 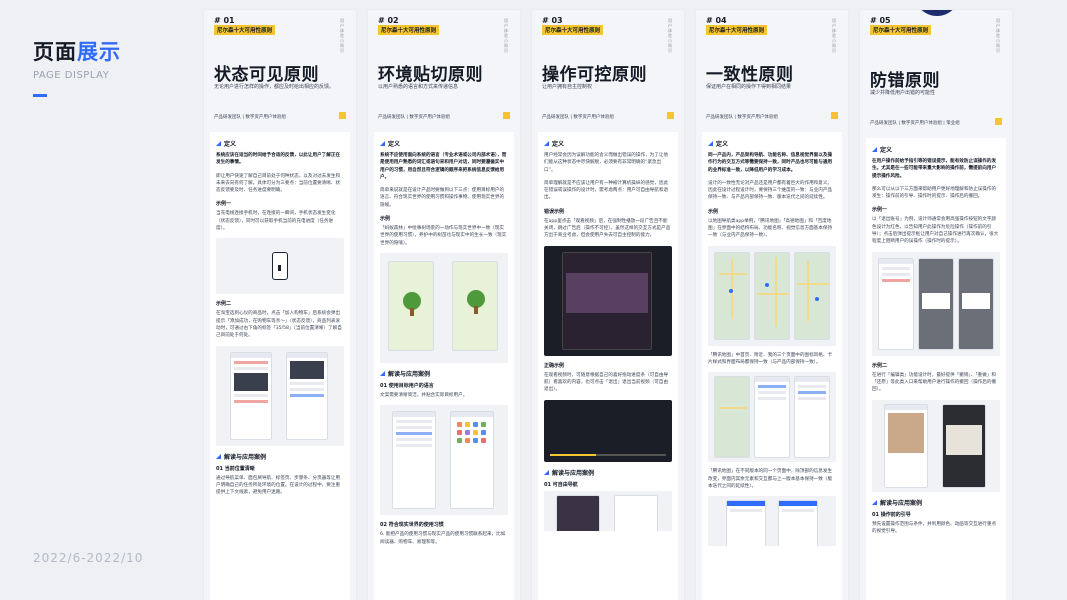 What do you see at coordinates (772, 521) in the screenshot?
I see `version-compare-screenshot` at bounding box center [772, 521].